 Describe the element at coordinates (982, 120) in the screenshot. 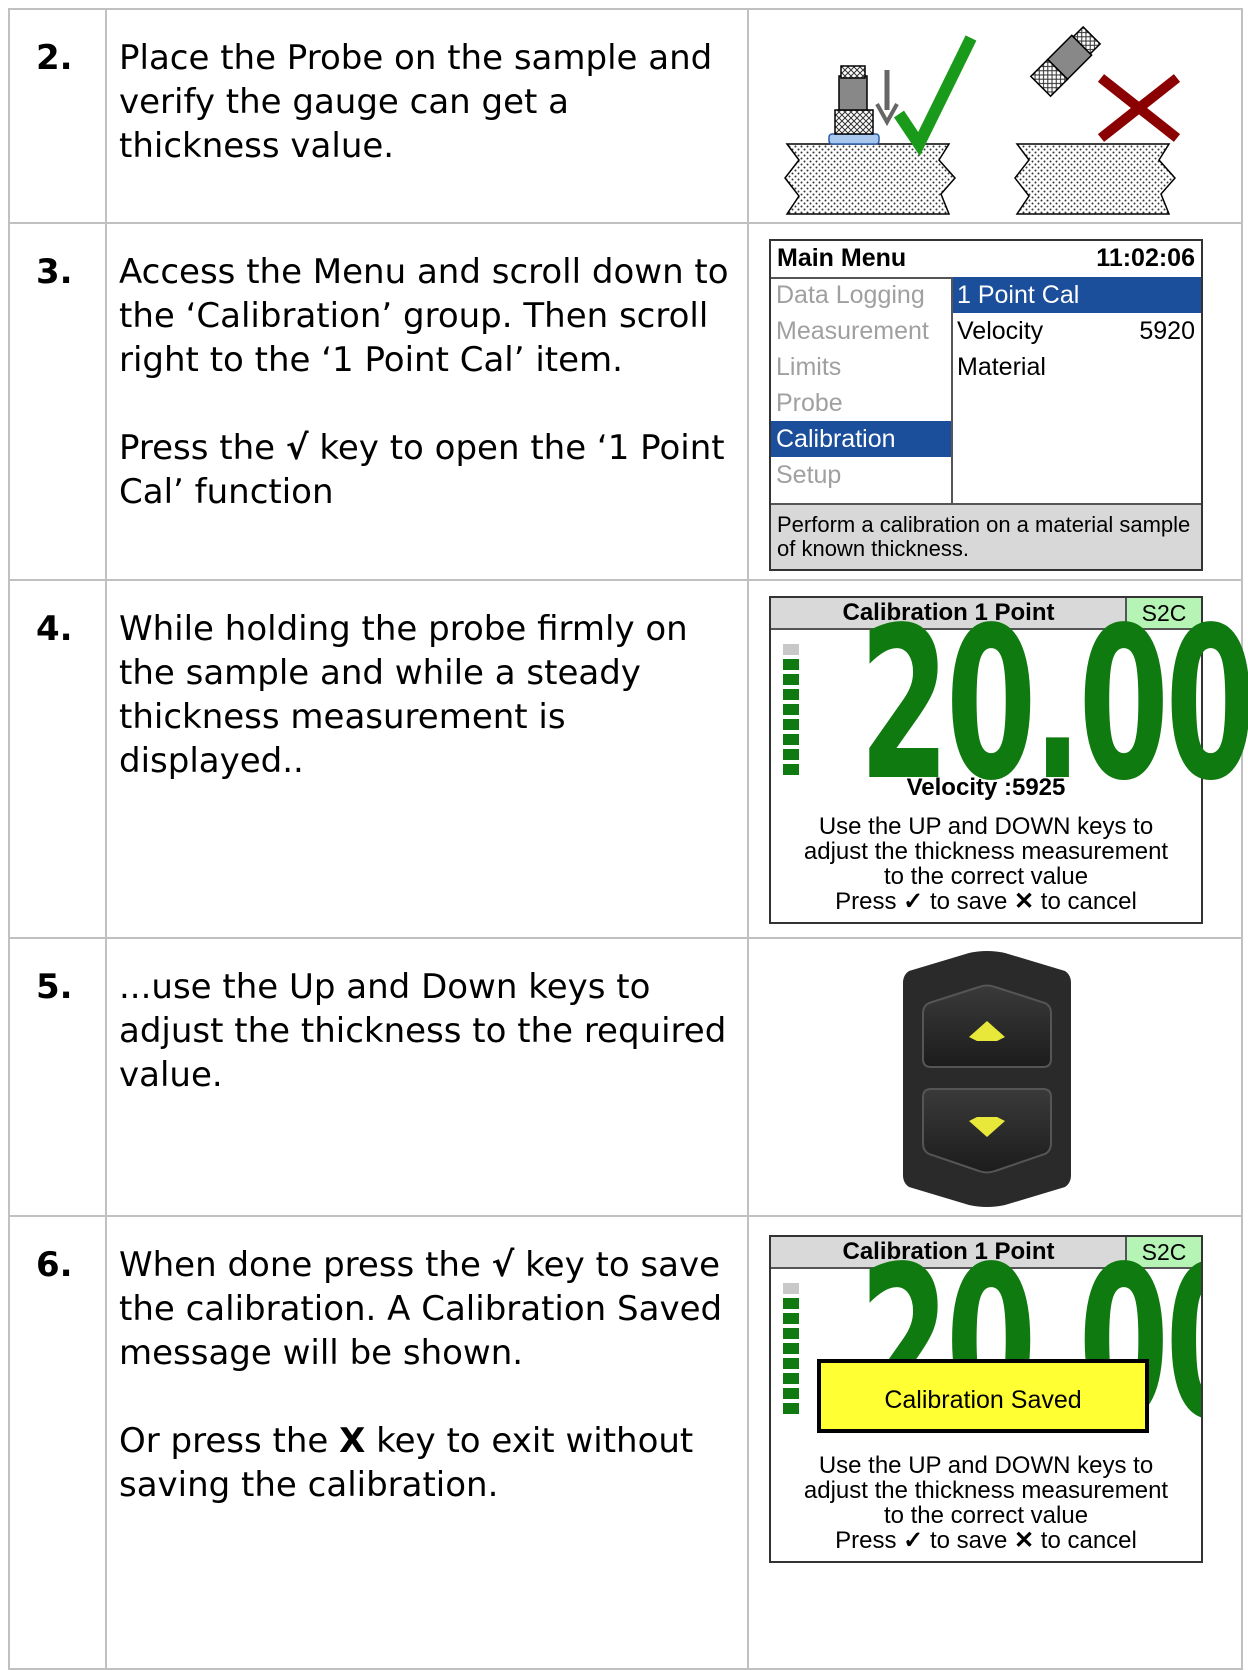

I see `probe-placement-figure` at that location.